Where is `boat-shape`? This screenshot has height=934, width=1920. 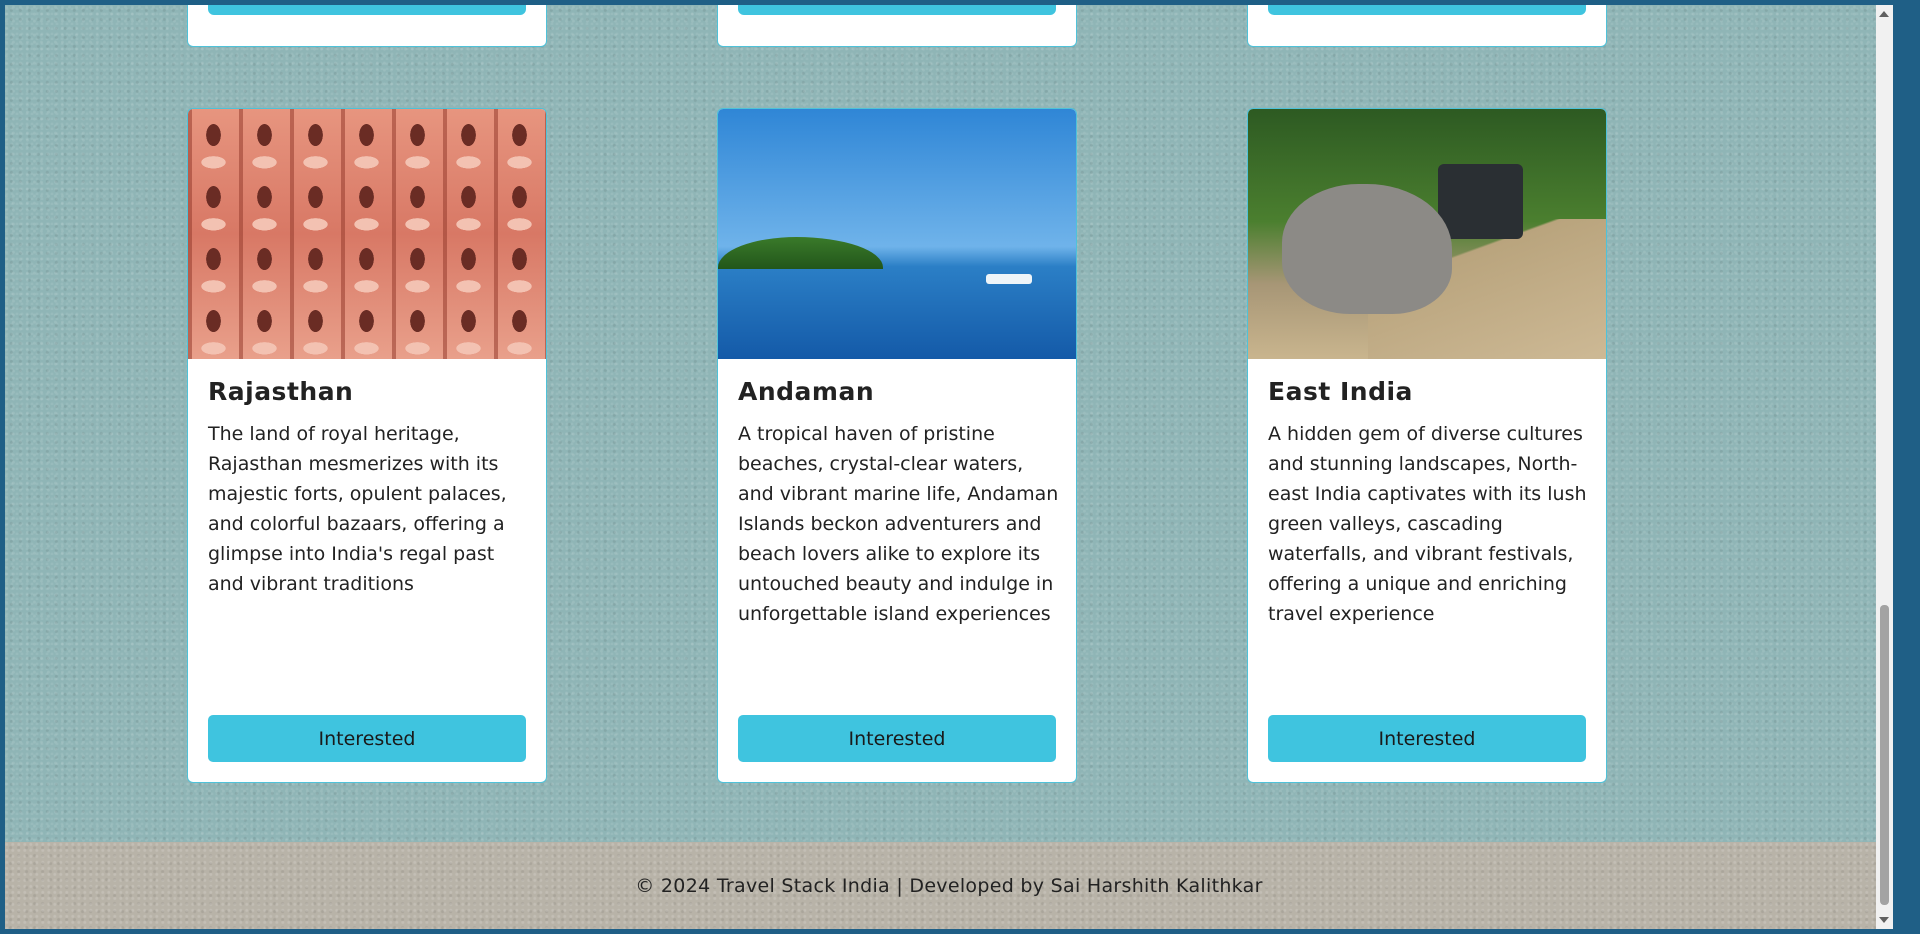 boat-shape is located at coordinates (1009, 279).